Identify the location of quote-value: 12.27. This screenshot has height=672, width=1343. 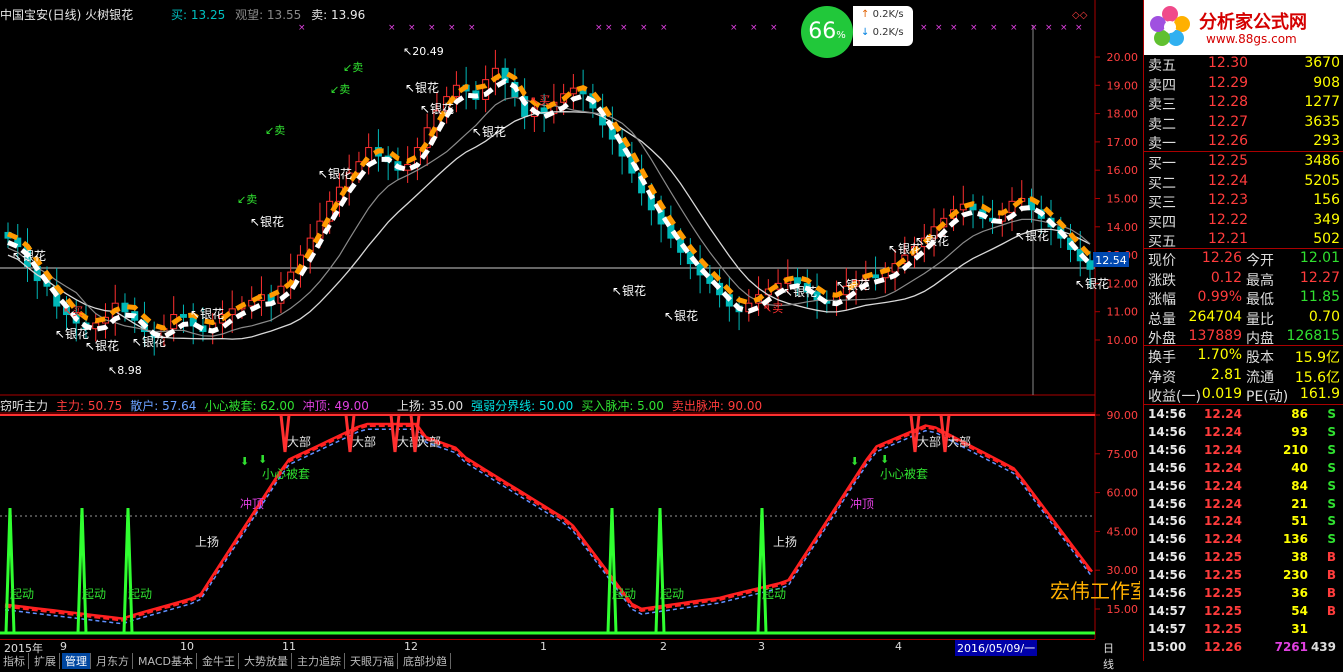
(1319, 277).